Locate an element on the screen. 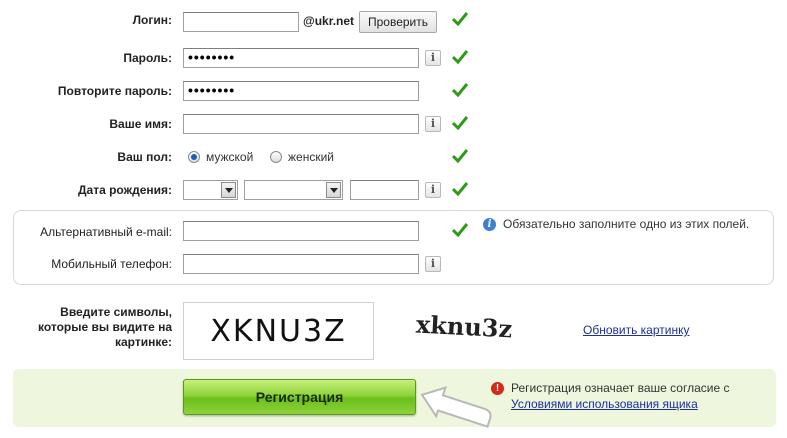 This screenshot has width=787, height=438. captcha-label-line: картинке: is located at coordinates (143, 342).